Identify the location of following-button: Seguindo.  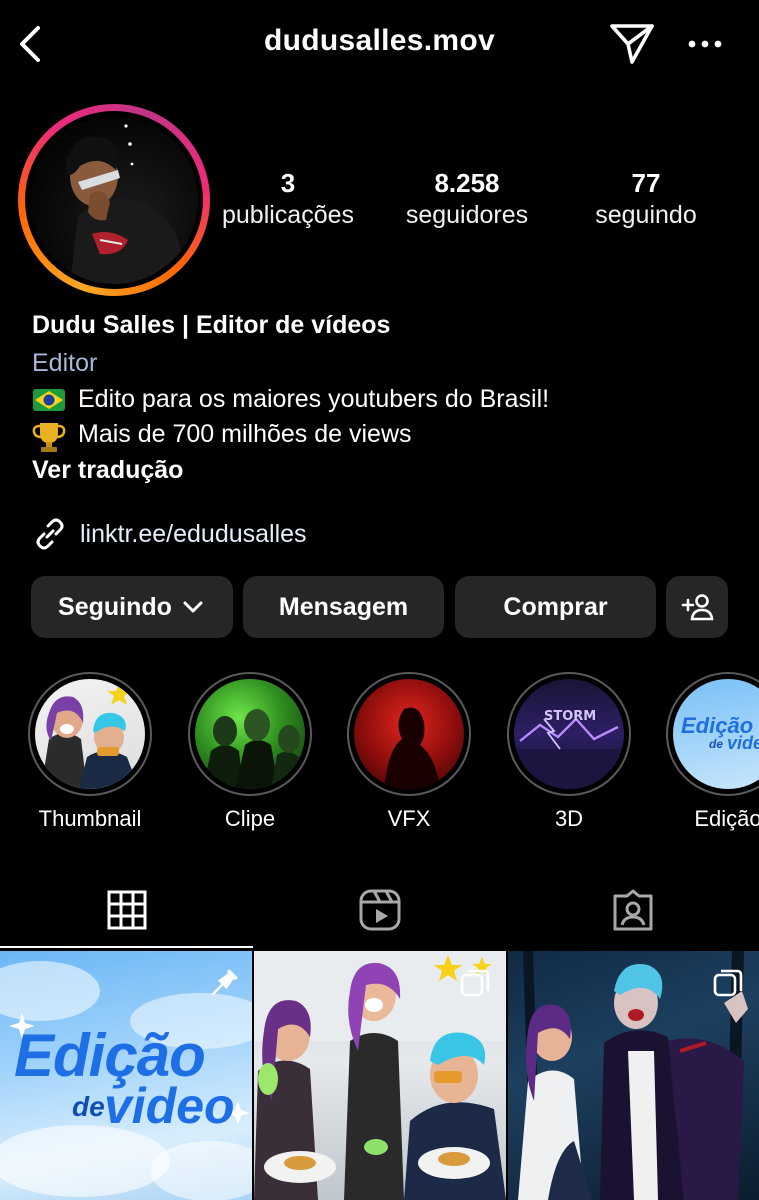
(132, 607).